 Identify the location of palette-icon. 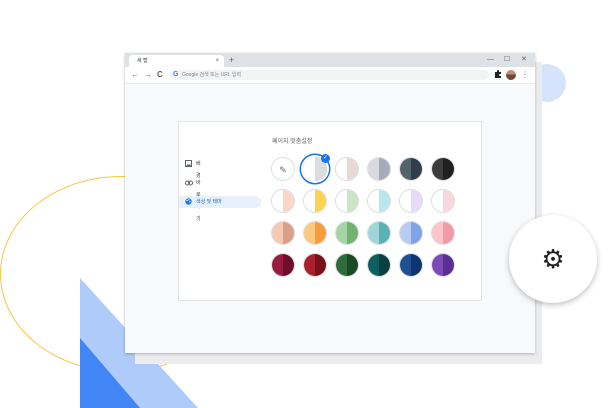
(188, 203).